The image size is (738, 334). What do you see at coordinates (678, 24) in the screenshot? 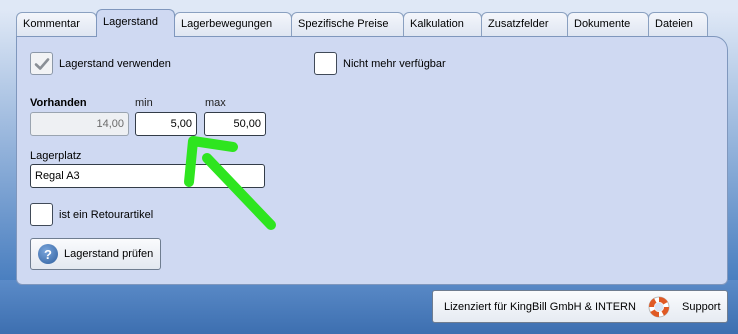
I see `tab-dateien: Dateien` at bounding box center [678, 24].